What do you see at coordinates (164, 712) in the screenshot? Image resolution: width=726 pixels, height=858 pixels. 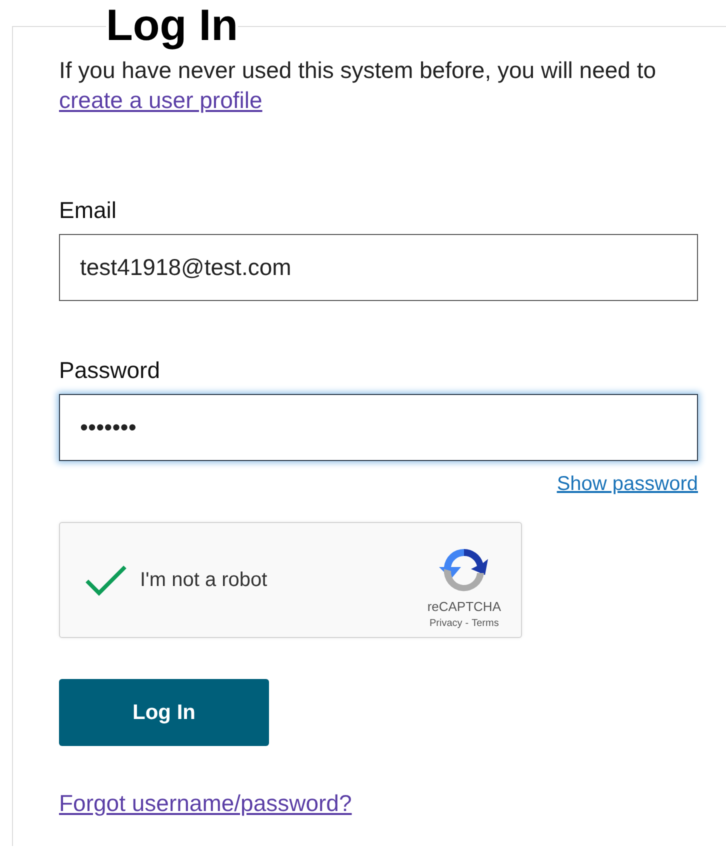 I see `login-button: Log In` at bounding box center [164, 712].